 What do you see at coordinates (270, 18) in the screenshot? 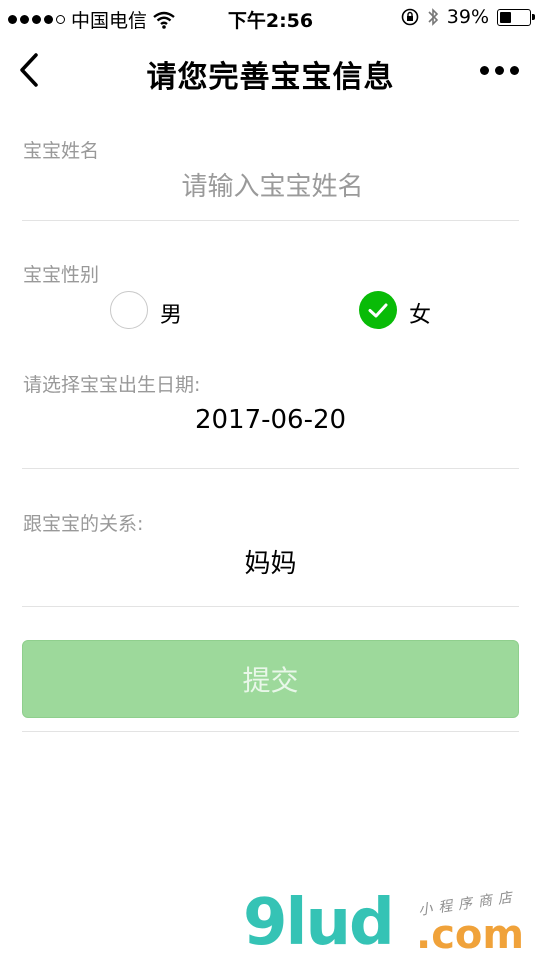
I see `status-bar: 中国电信 下午2:56 39%` at bounding box center [270, 18].